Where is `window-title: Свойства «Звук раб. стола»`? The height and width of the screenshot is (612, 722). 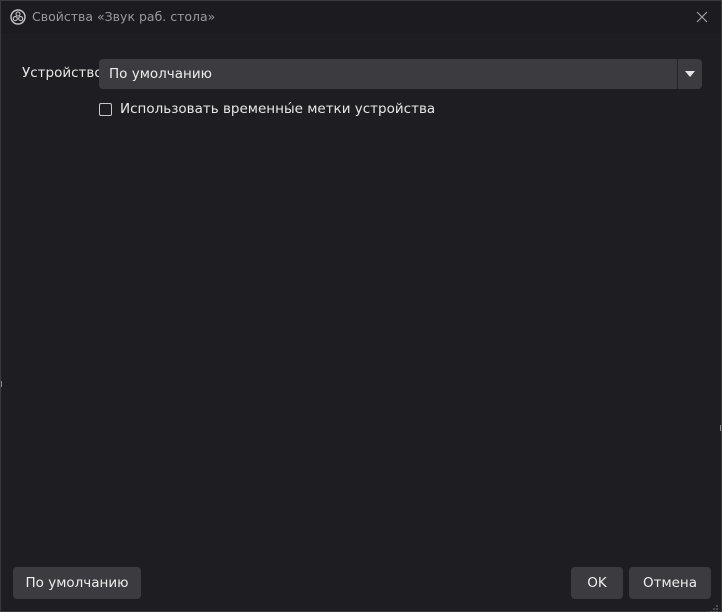
window-title: Свойства «Звук раб. стола» is located at coordinates (124, 16).